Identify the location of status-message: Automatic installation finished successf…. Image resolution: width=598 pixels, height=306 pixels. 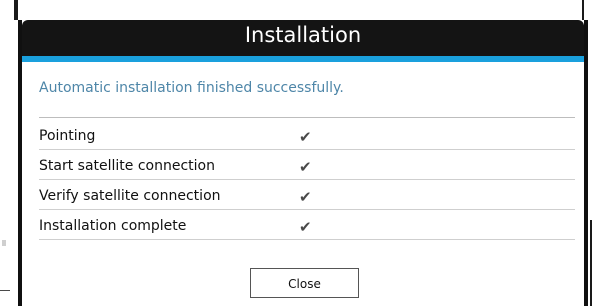
(191, 88).